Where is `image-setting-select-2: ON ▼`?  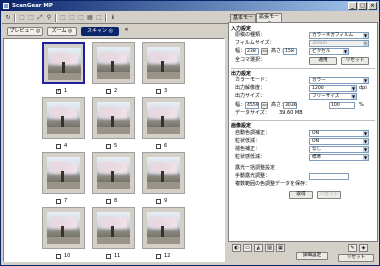
image-setting-select-2: ON ▼ is located at coordinates (339, 141).